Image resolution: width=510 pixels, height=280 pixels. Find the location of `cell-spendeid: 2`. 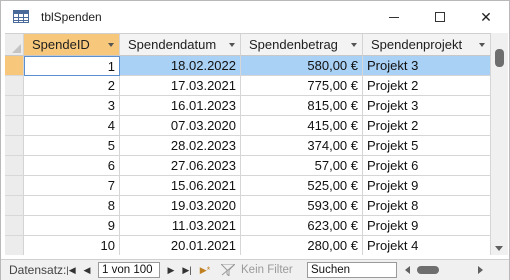

cell-spendeid: 2 is located at coordinates (72, 86).